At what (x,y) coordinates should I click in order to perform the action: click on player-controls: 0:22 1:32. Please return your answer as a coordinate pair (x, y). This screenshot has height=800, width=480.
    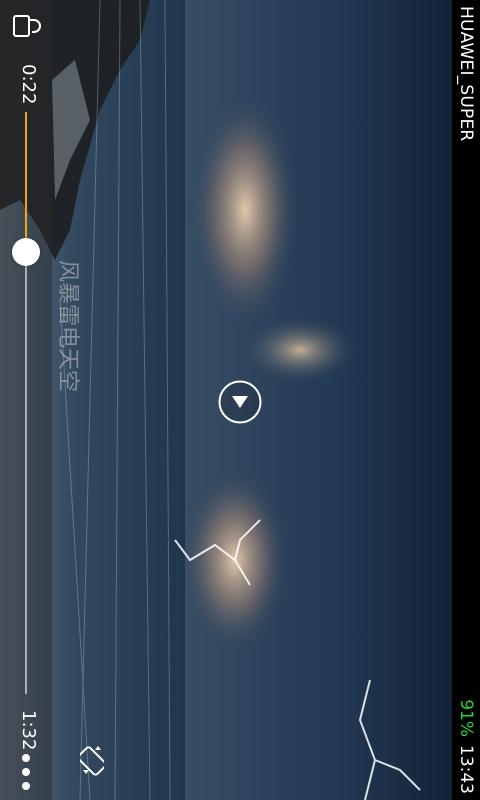
    Looking at the image, I should click on (26, 400).